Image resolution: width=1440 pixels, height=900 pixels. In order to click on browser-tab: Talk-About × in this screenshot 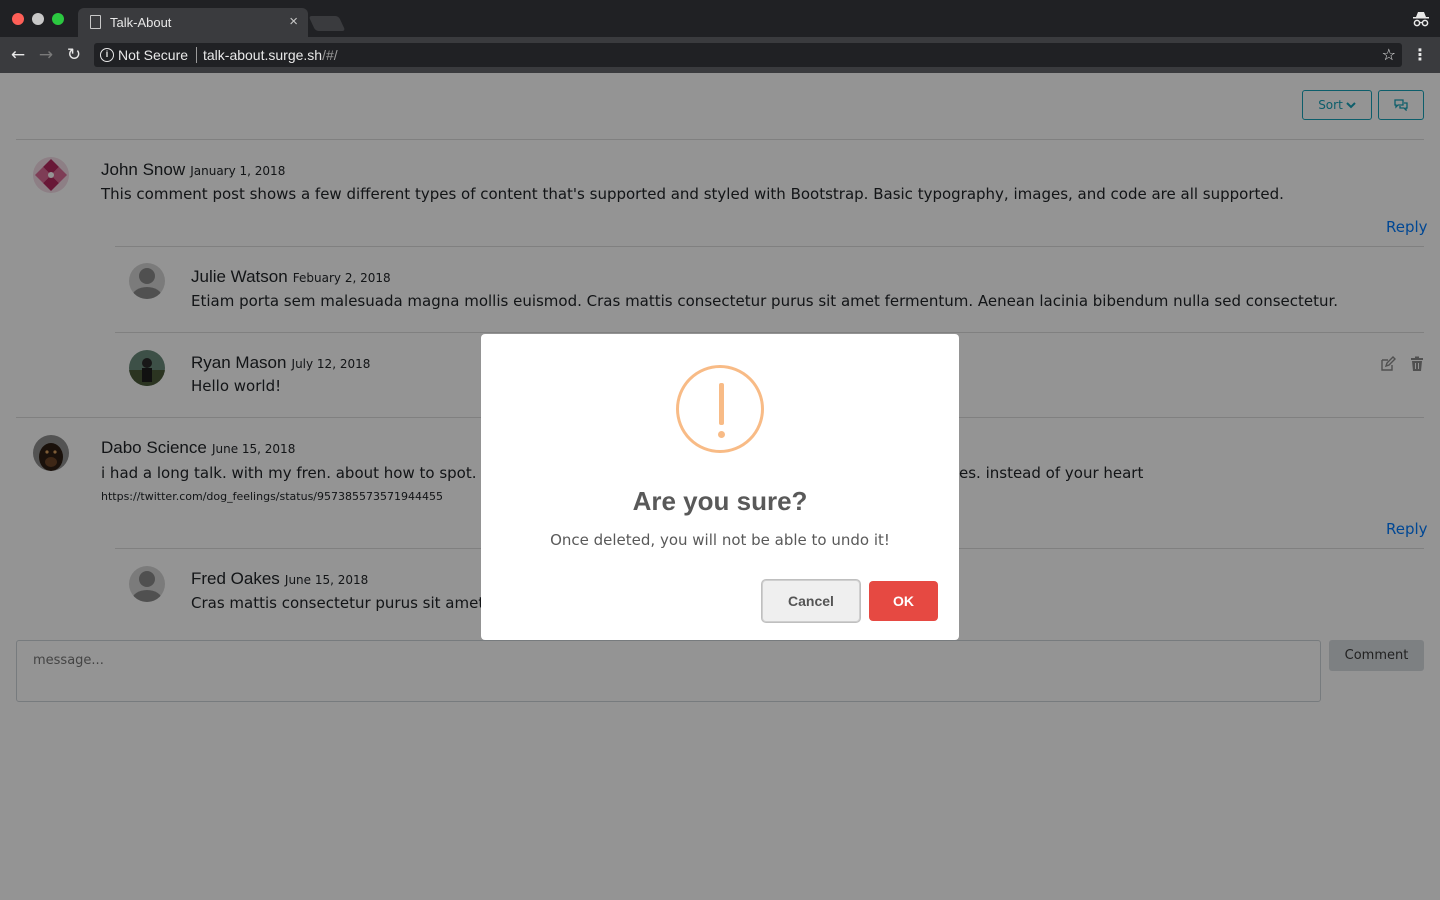, I will do `click(193, 22)`.